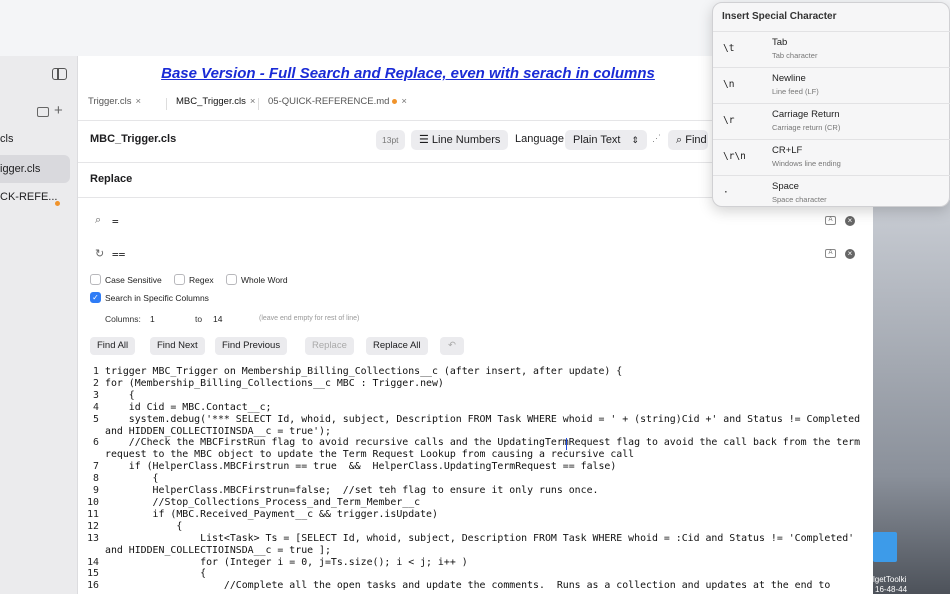  What do you see at coordinates (58, 110) in the screenshot?
I see `add-file-icon: +` at bounding box center [58, 110].